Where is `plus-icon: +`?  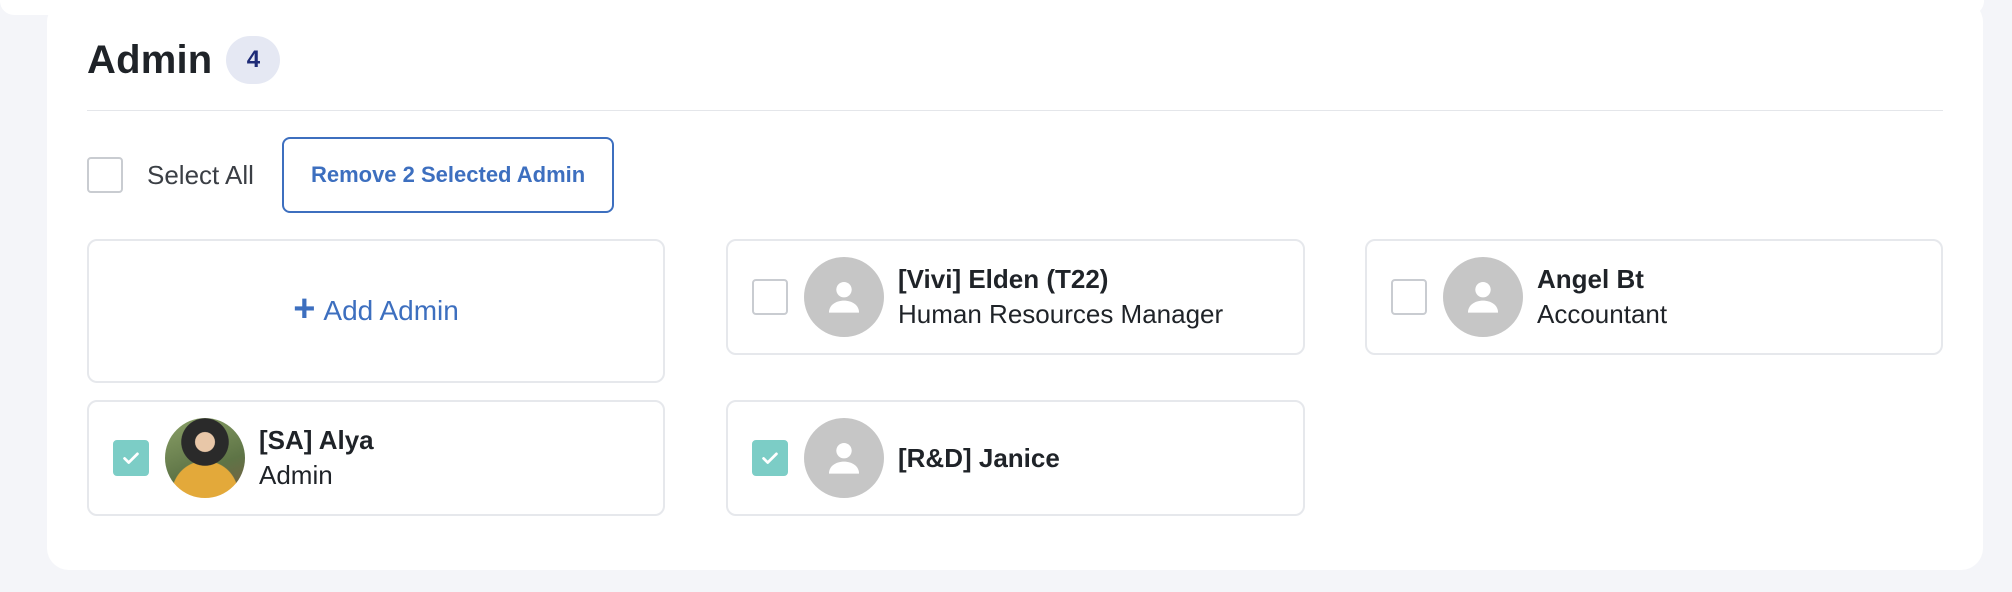
plus-icon: + is located at coordinates (304, 309).